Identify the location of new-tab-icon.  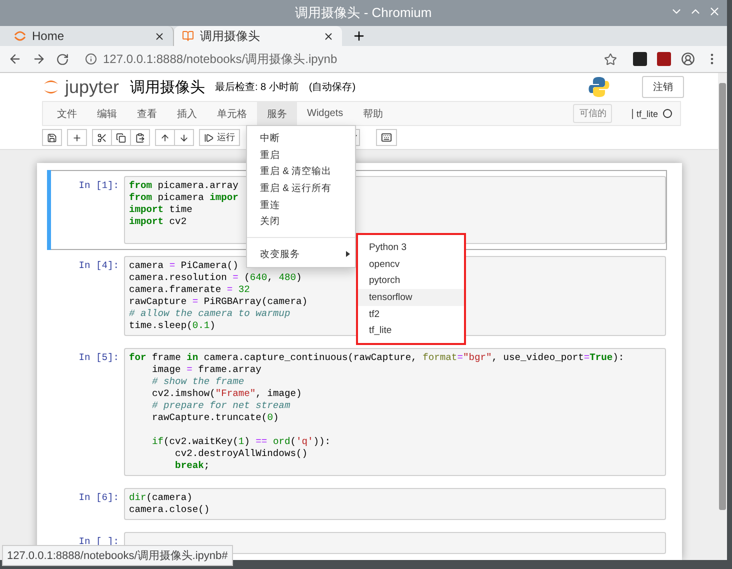
(359, 36).